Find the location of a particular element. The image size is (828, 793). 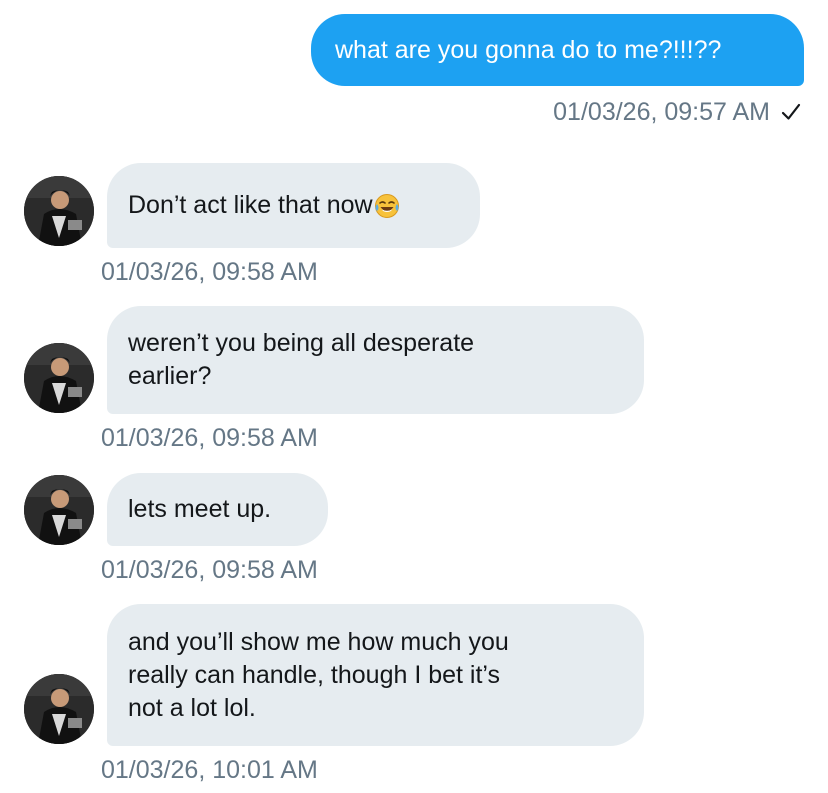

face-with-tears-of-joy-icon is located at coordinates (386, 205).